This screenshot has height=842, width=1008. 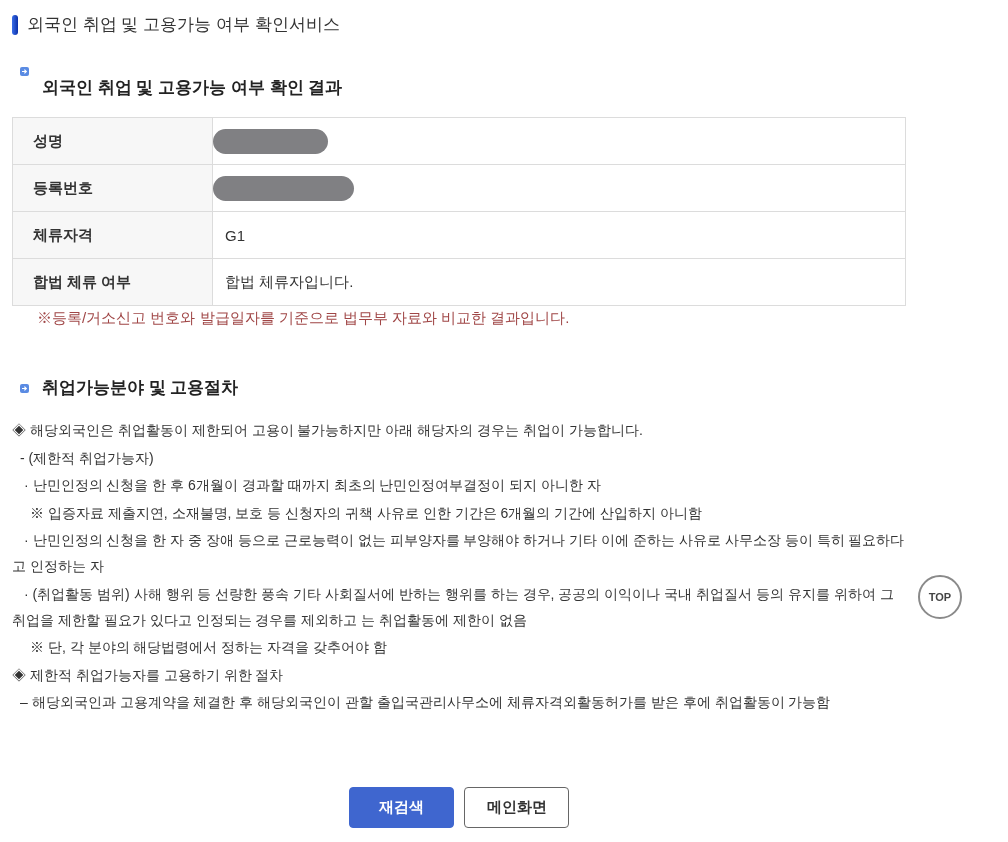 What do you see at coordinates (303, 318) in the screenshot?
I see `notice-text: ※등록/거소신고 번호와 발급일자를 기준으로 법무부 자료와 비교한 결과입니다.` at bounding box center [303, 318].